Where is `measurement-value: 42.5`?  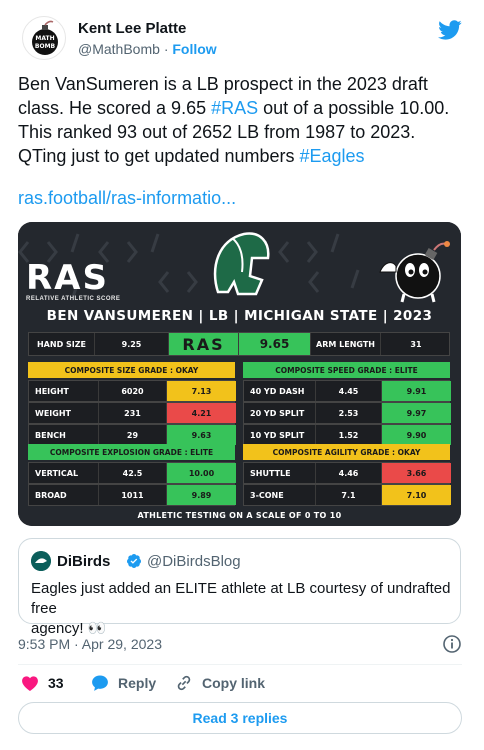 measurement-value: 42.5 is located at coordinates (133, 473).